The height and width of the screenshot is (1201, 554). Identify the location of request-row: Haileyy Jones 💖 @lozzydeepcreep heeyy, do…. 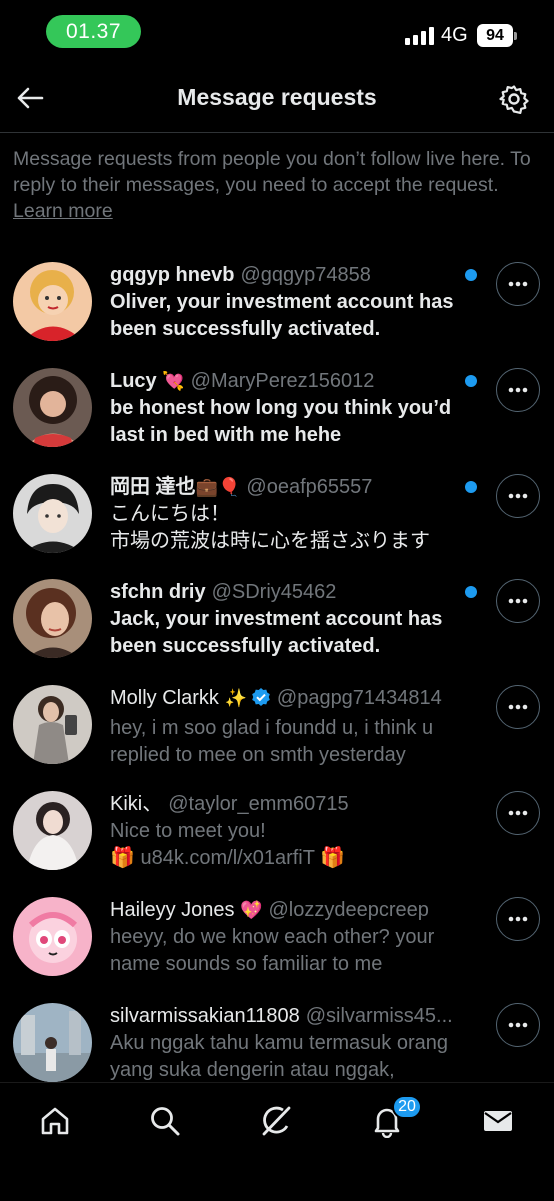
(277, 936).